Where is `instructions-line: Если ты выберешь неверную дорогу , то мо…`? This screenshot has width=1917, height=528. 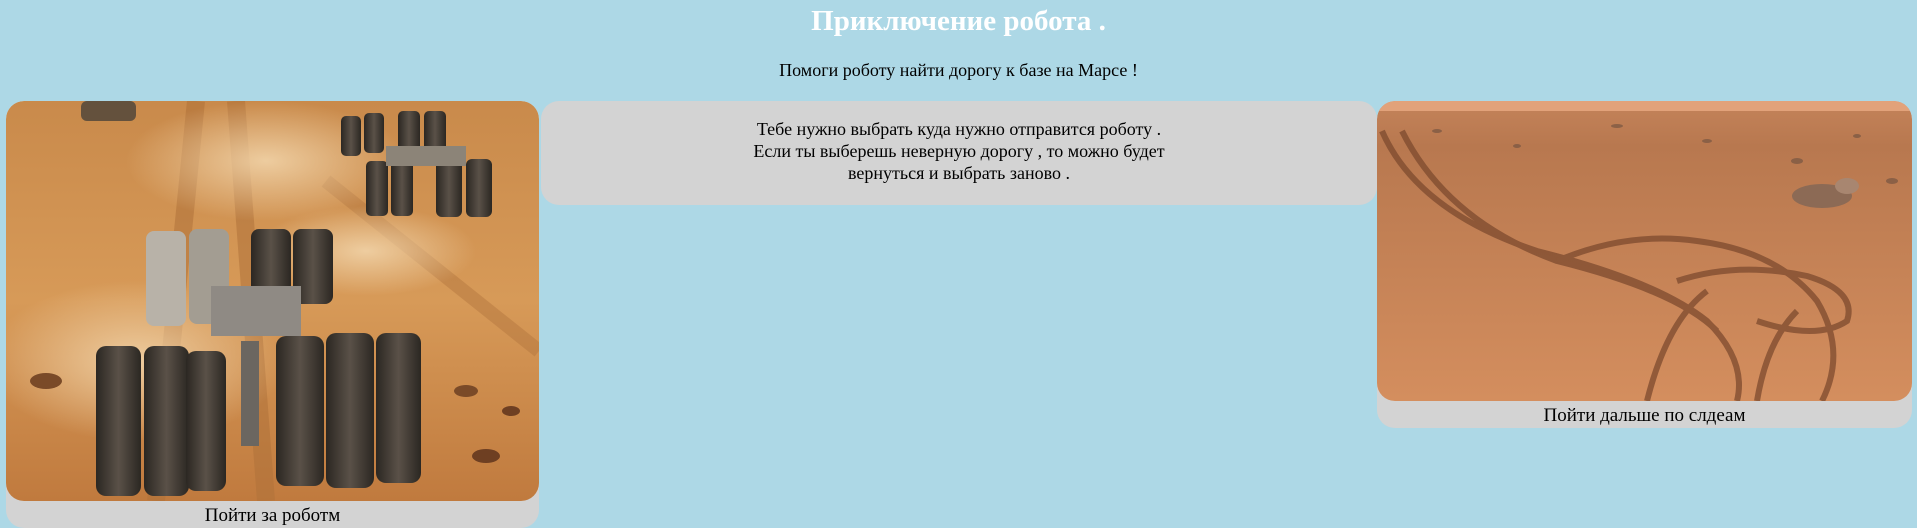 instructions-line: Если ты выберешь неверную дорогу , то мо… is located at coordinates (959, 151).